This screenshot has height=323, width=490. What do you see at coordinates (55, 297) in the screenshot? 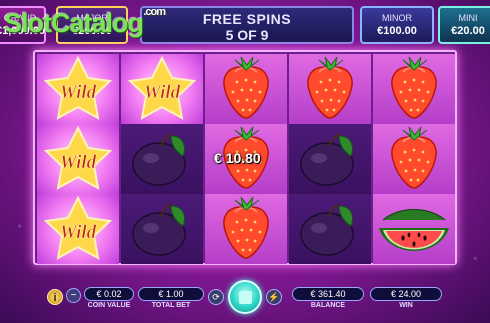
I see `info-button: i` at bounding box center [55, 297].